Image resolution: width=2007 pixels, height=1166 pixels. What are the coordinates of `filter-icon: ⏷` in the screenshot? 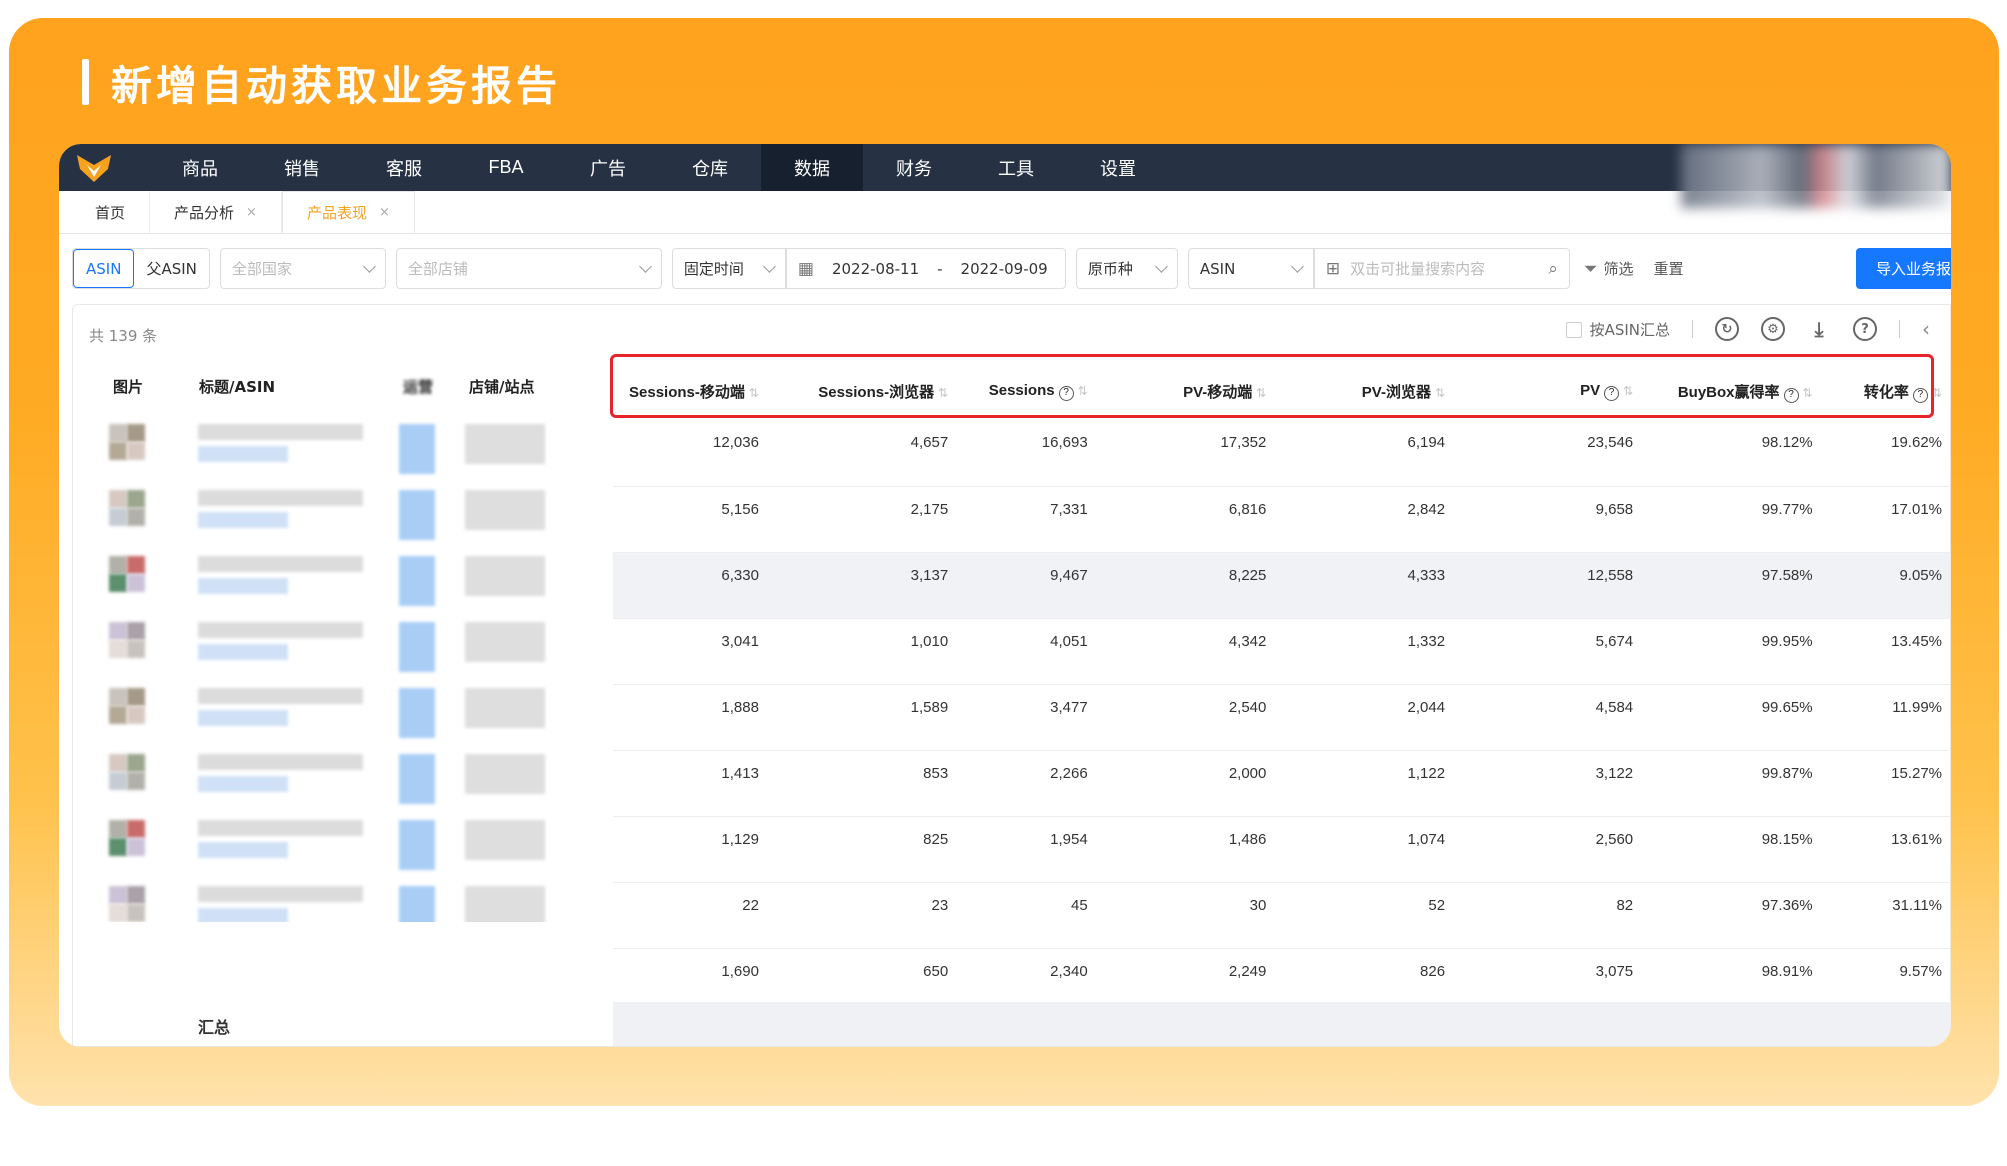 It's located at (1591, 269).